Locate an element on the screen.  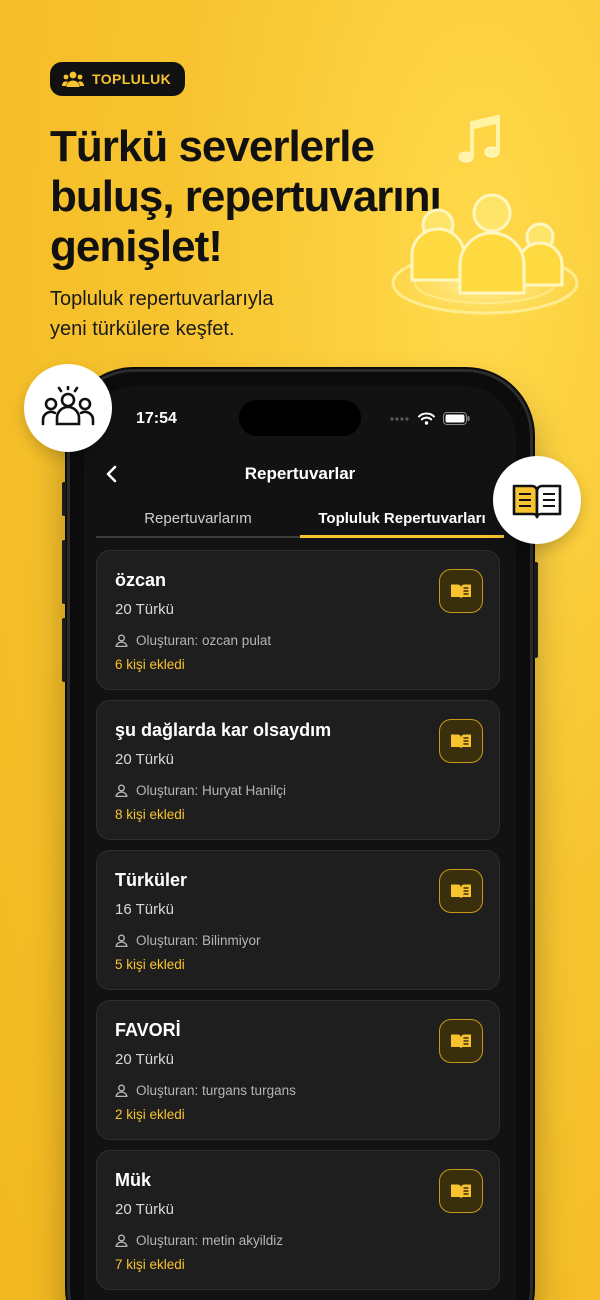
battery-icon is located at coordinates (456, 418).